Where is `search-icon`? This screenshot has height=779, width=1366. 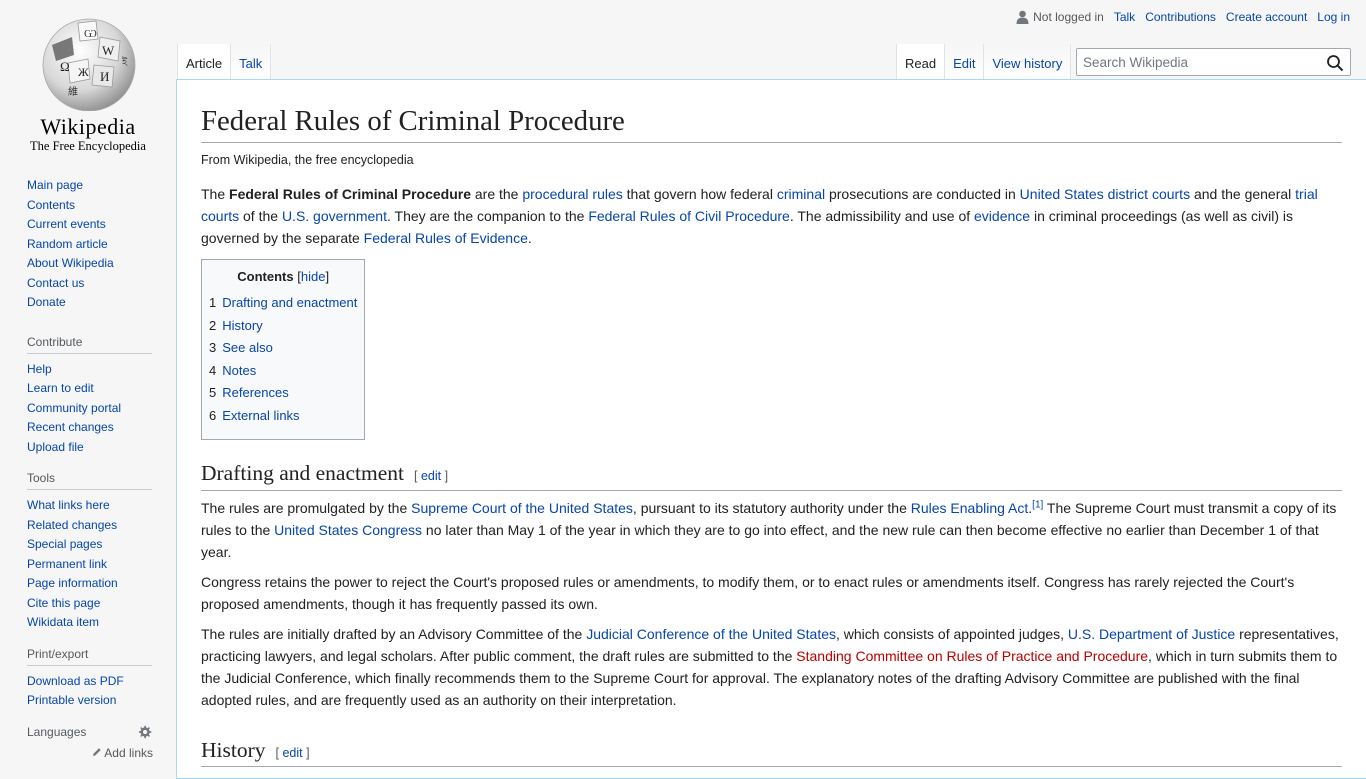 search-icon is located at coordinates (1335, 63).